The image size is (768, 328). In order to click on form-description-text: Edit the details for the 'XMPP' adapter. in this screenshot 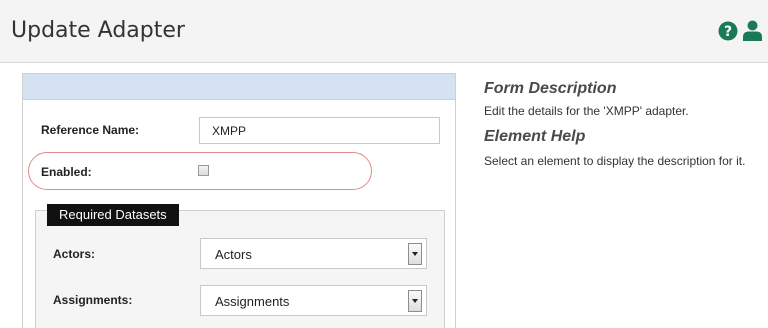, I will do `click(586, 111)`.